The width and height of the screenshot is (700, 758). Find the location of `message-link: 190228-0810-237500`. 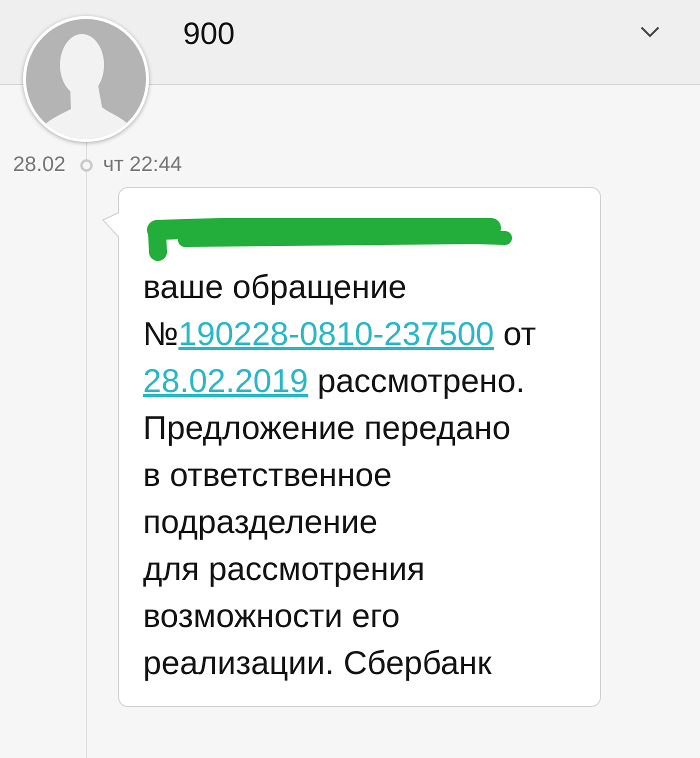

message-link: 190228-0810-237500 is located at coordinates (336, 333).